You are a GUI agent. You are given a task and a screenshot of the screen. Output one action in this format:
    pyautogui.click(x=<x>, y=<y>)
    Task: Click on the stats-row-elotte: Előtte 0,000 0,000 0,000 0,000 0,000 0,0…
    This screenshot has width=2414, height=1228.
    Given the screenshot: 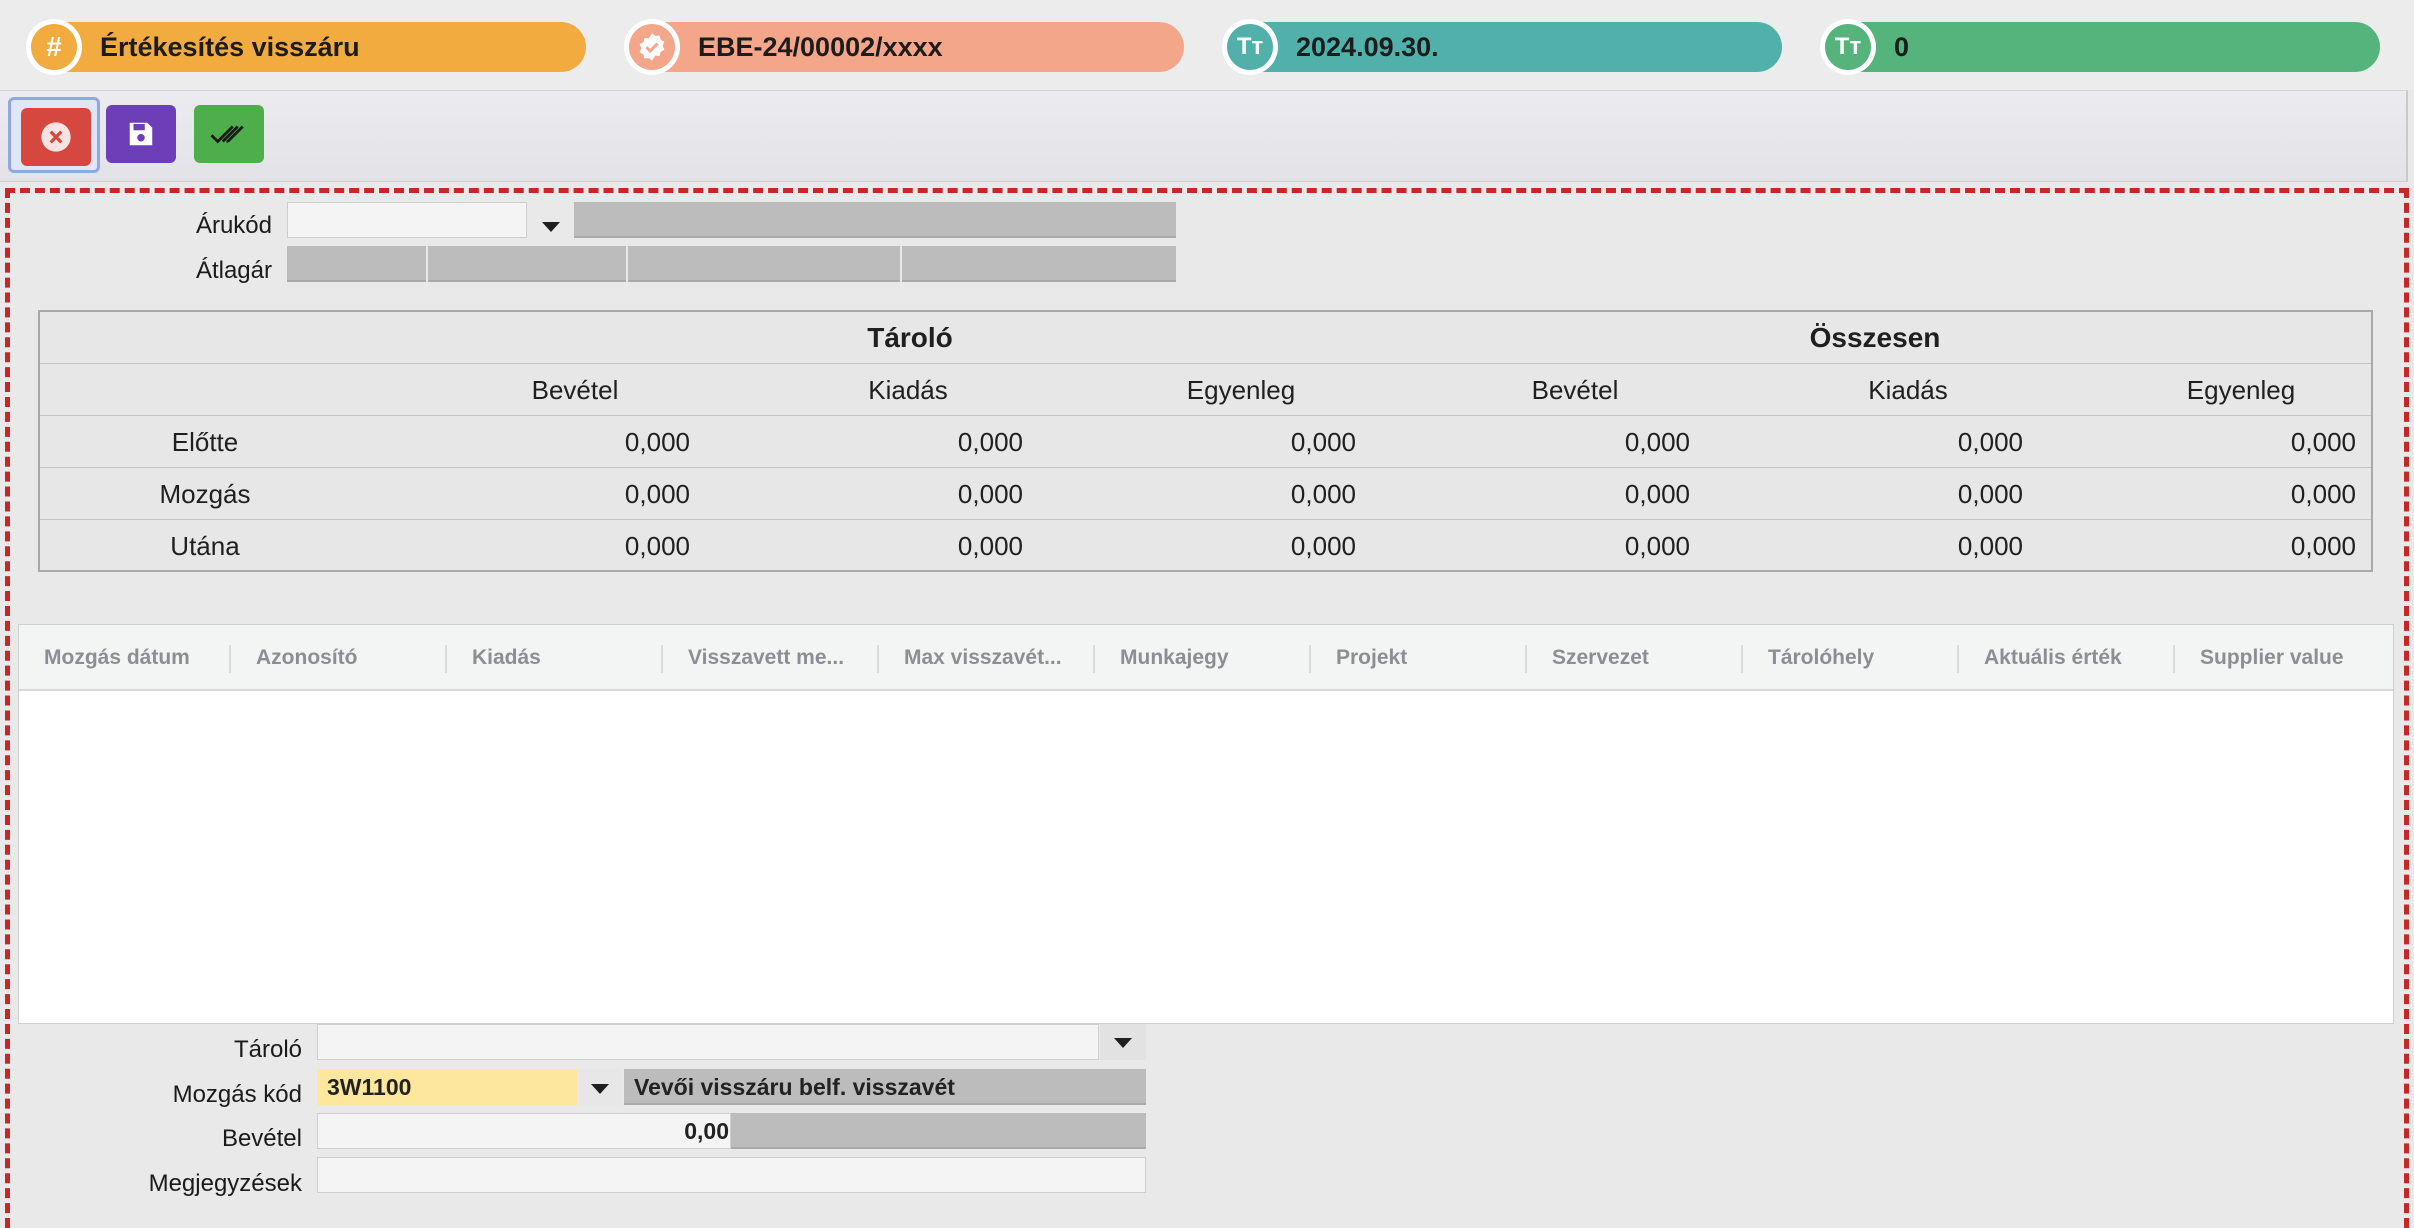 What is the action you would take?
    pyautogui.click(x=1205, y=442)
    